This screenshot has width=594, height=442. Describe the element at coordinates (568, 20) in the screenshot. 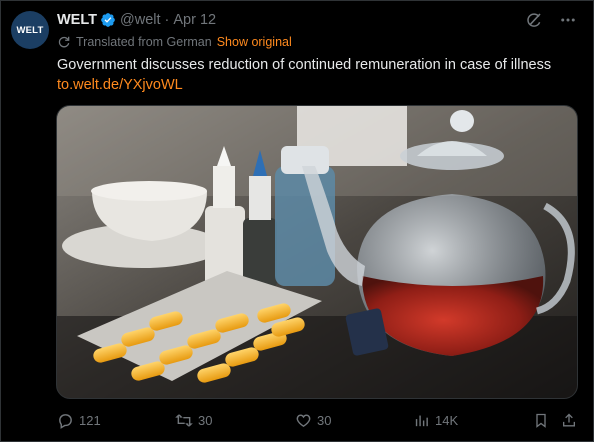

I see `more-icon` at that location.